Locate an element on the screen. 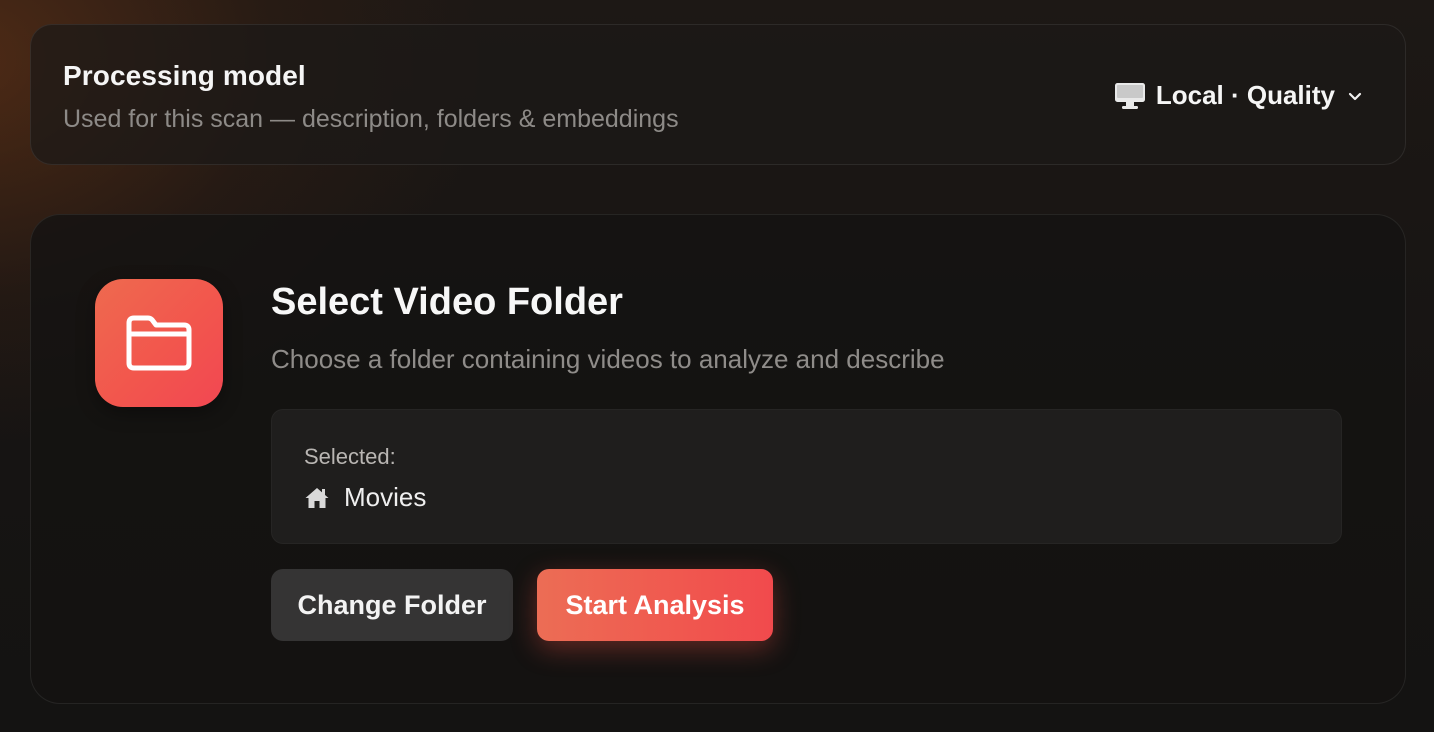 Image resolution: width=1434 pixels, height=732 pixels. chevron-down-icon is located at coordinates (1355, 96).